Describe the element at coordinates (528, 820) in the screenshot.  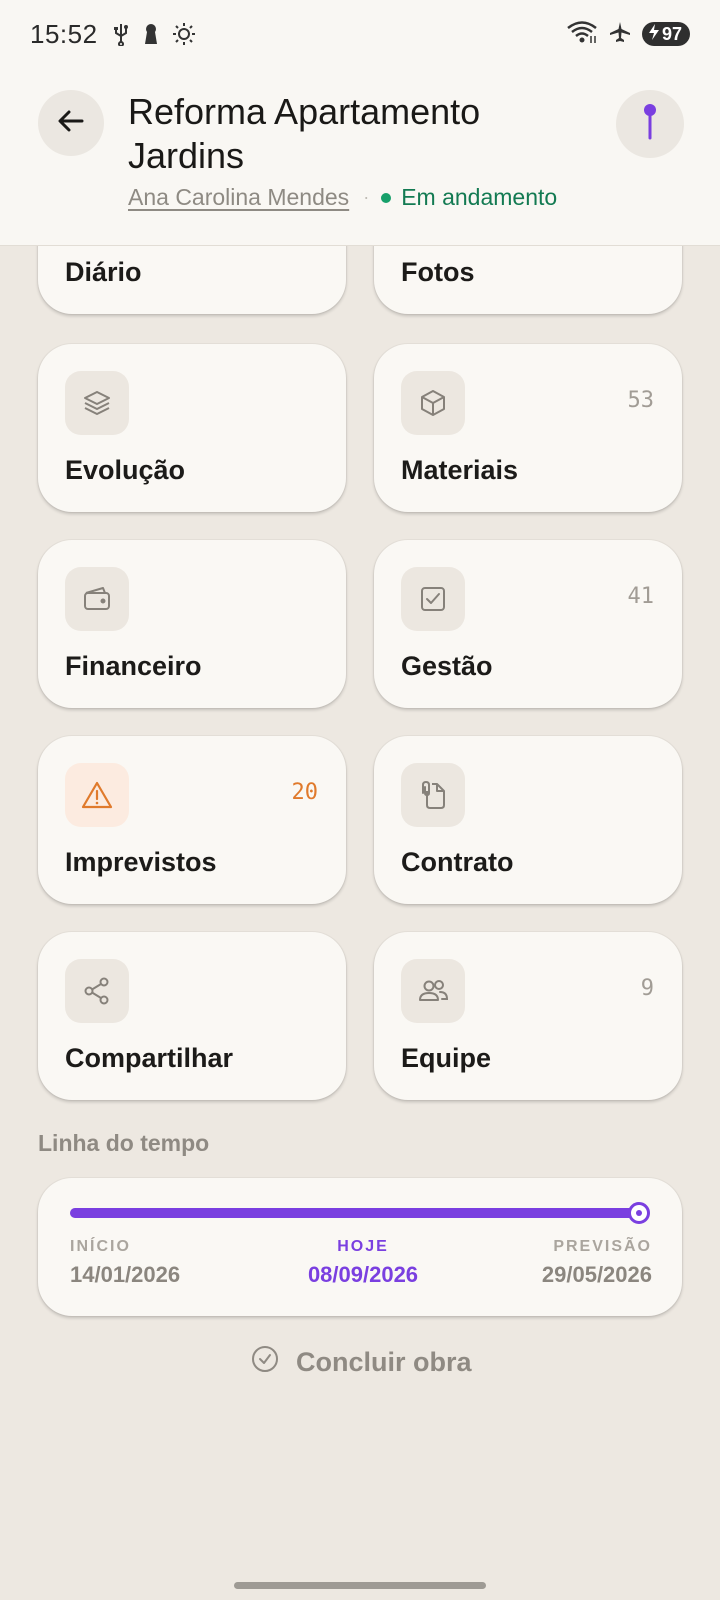
I see `module-card-contrato: Contrato` at that location.